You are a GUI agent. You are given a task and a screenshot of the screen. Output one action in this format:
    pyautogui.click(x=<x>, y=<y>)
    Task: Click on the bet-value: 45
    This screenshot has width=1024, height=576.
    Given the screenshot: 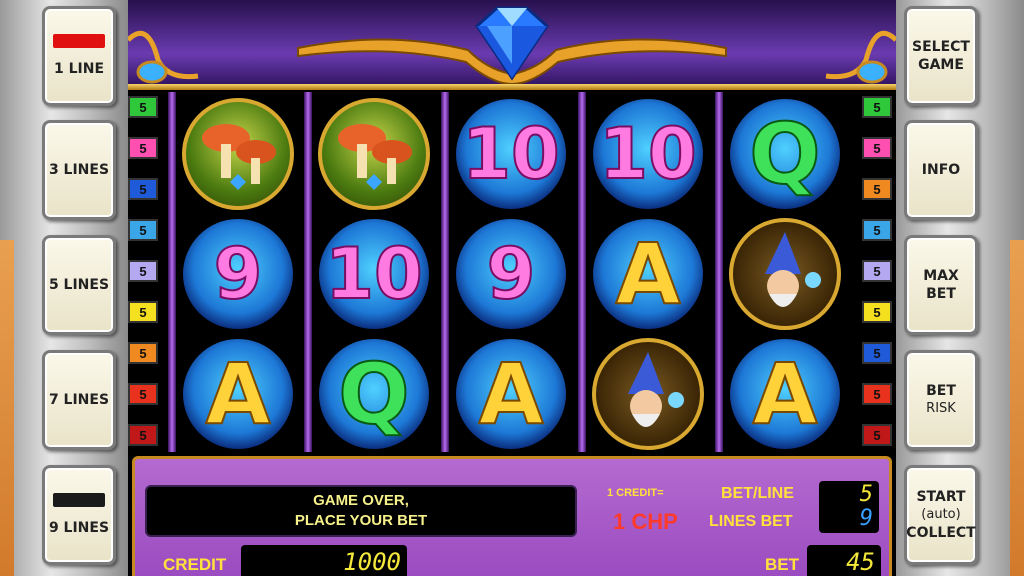 What is the action you would take?
    pyautogui.click(x=860, y=562)
    